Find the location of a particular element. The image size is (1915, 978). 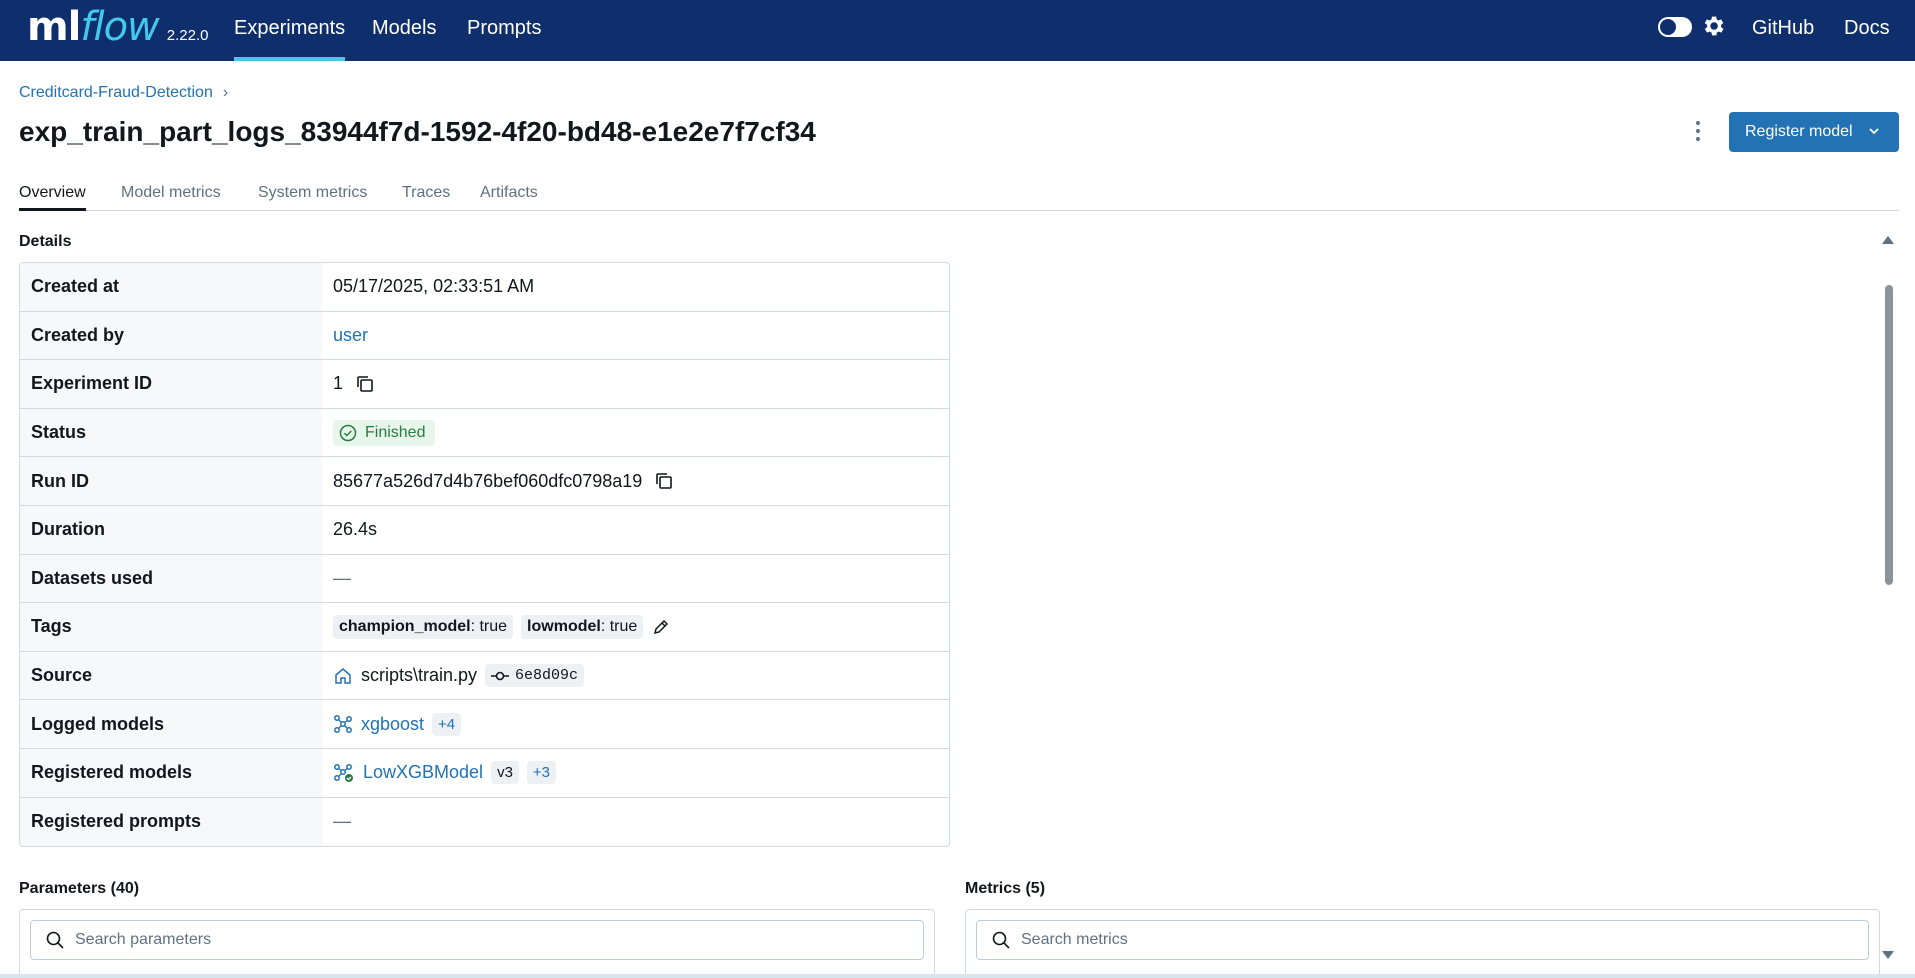

pencil-icon is located at coordinates (661, 627).